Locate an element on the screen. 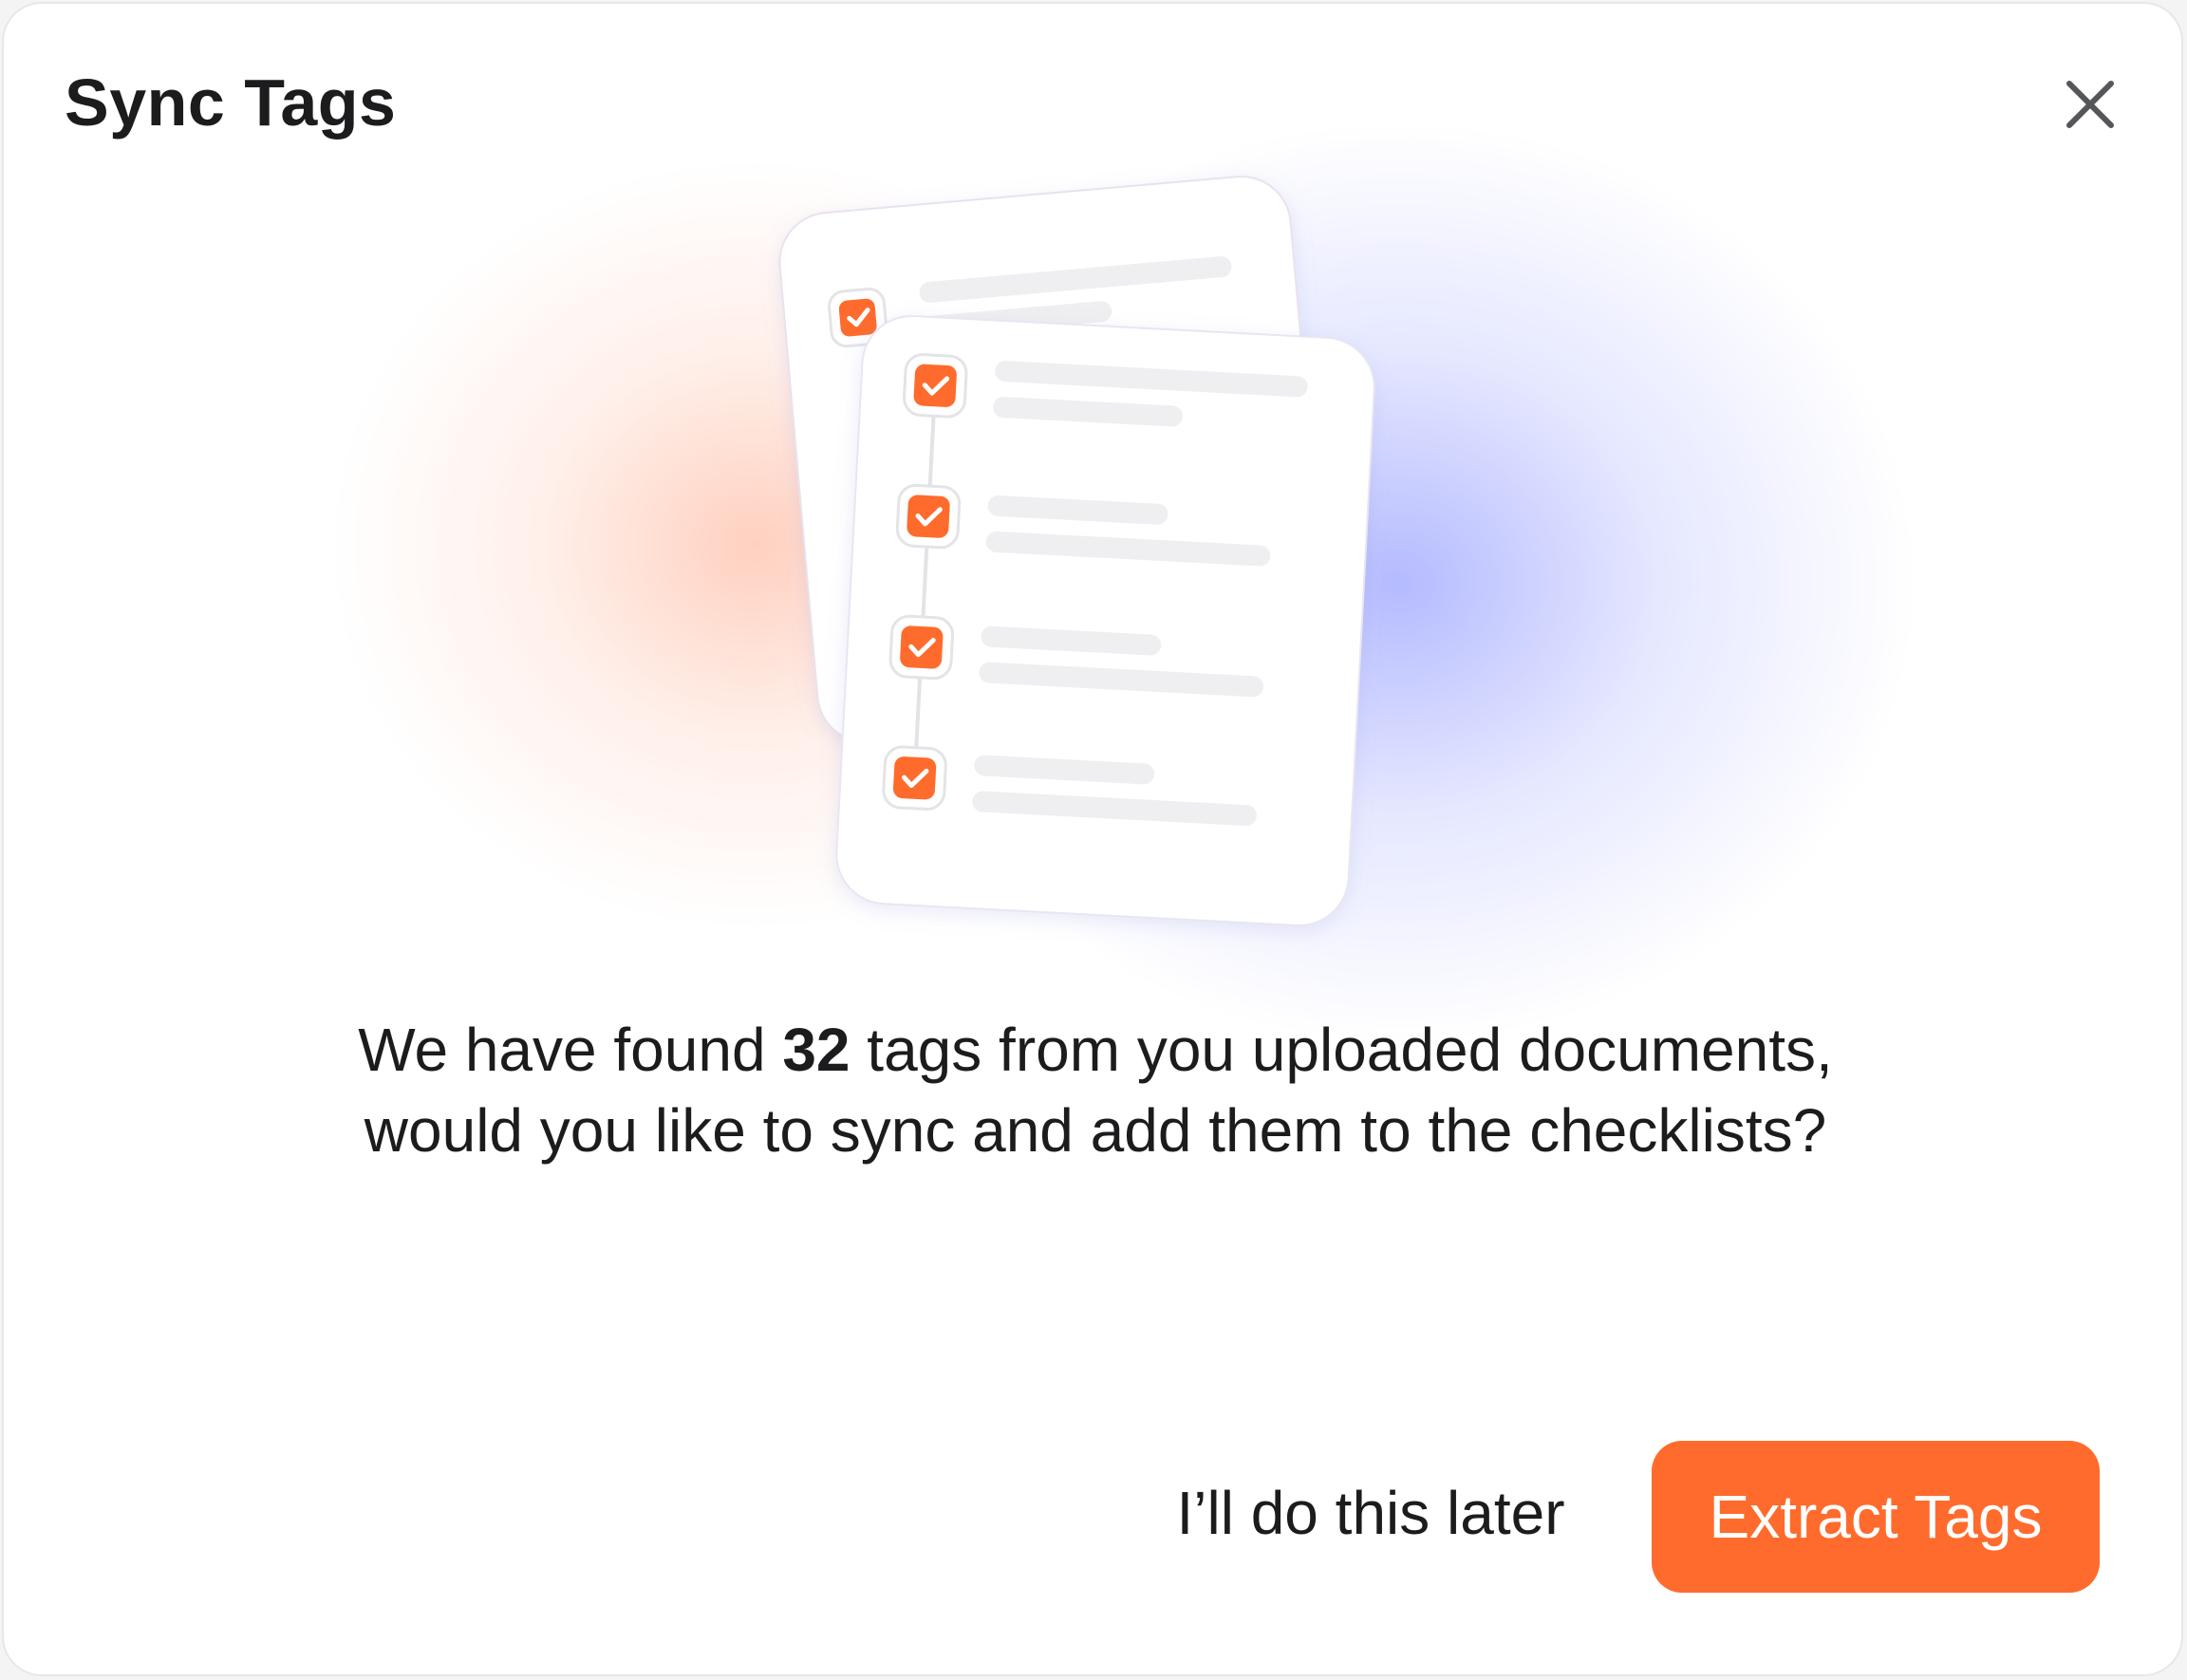 This screenshot has height=1680, width=2187. tag-count: 32 is located at coordinates (816, 1050).